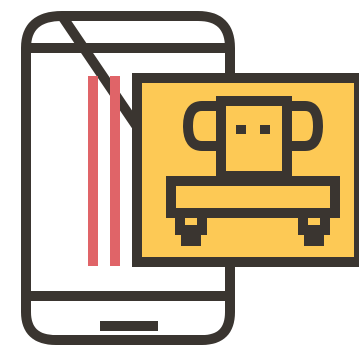 Image resolution: width=359 pixels, height=354 pixels. Describe the element at coordinates (129, 326) in the screenshot. I see `home-button-icon` at that location.